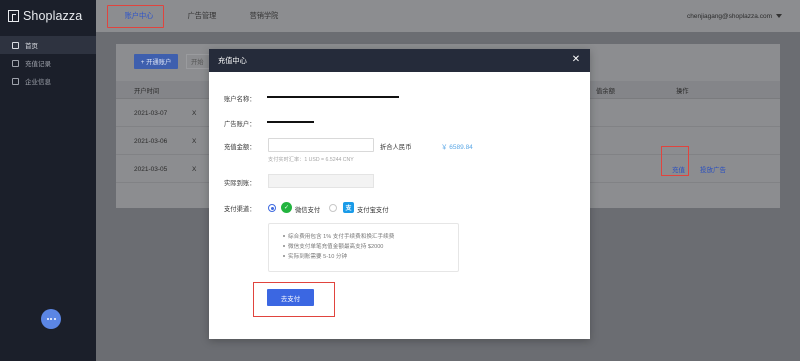  What do you see at coordinates (713, 169) in the screenshot?
I see `place-ads-link: 投放广告` at bounding box center [713, 169].